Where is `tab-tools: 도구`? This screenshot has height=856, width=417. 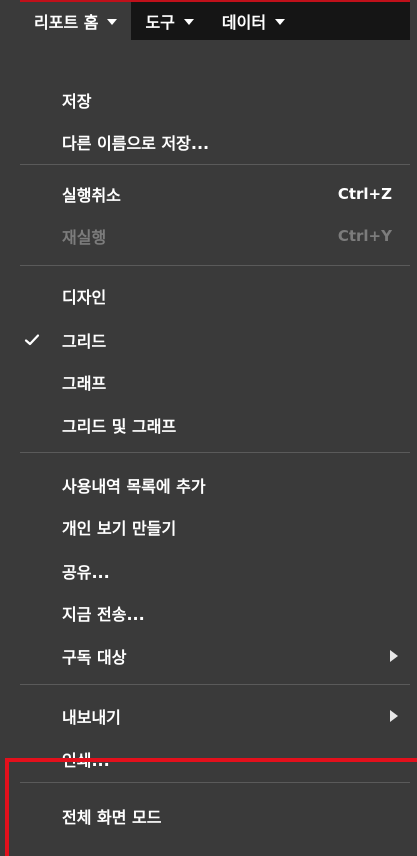
tab-tools: 도구 is located at coordinates (169, 21).